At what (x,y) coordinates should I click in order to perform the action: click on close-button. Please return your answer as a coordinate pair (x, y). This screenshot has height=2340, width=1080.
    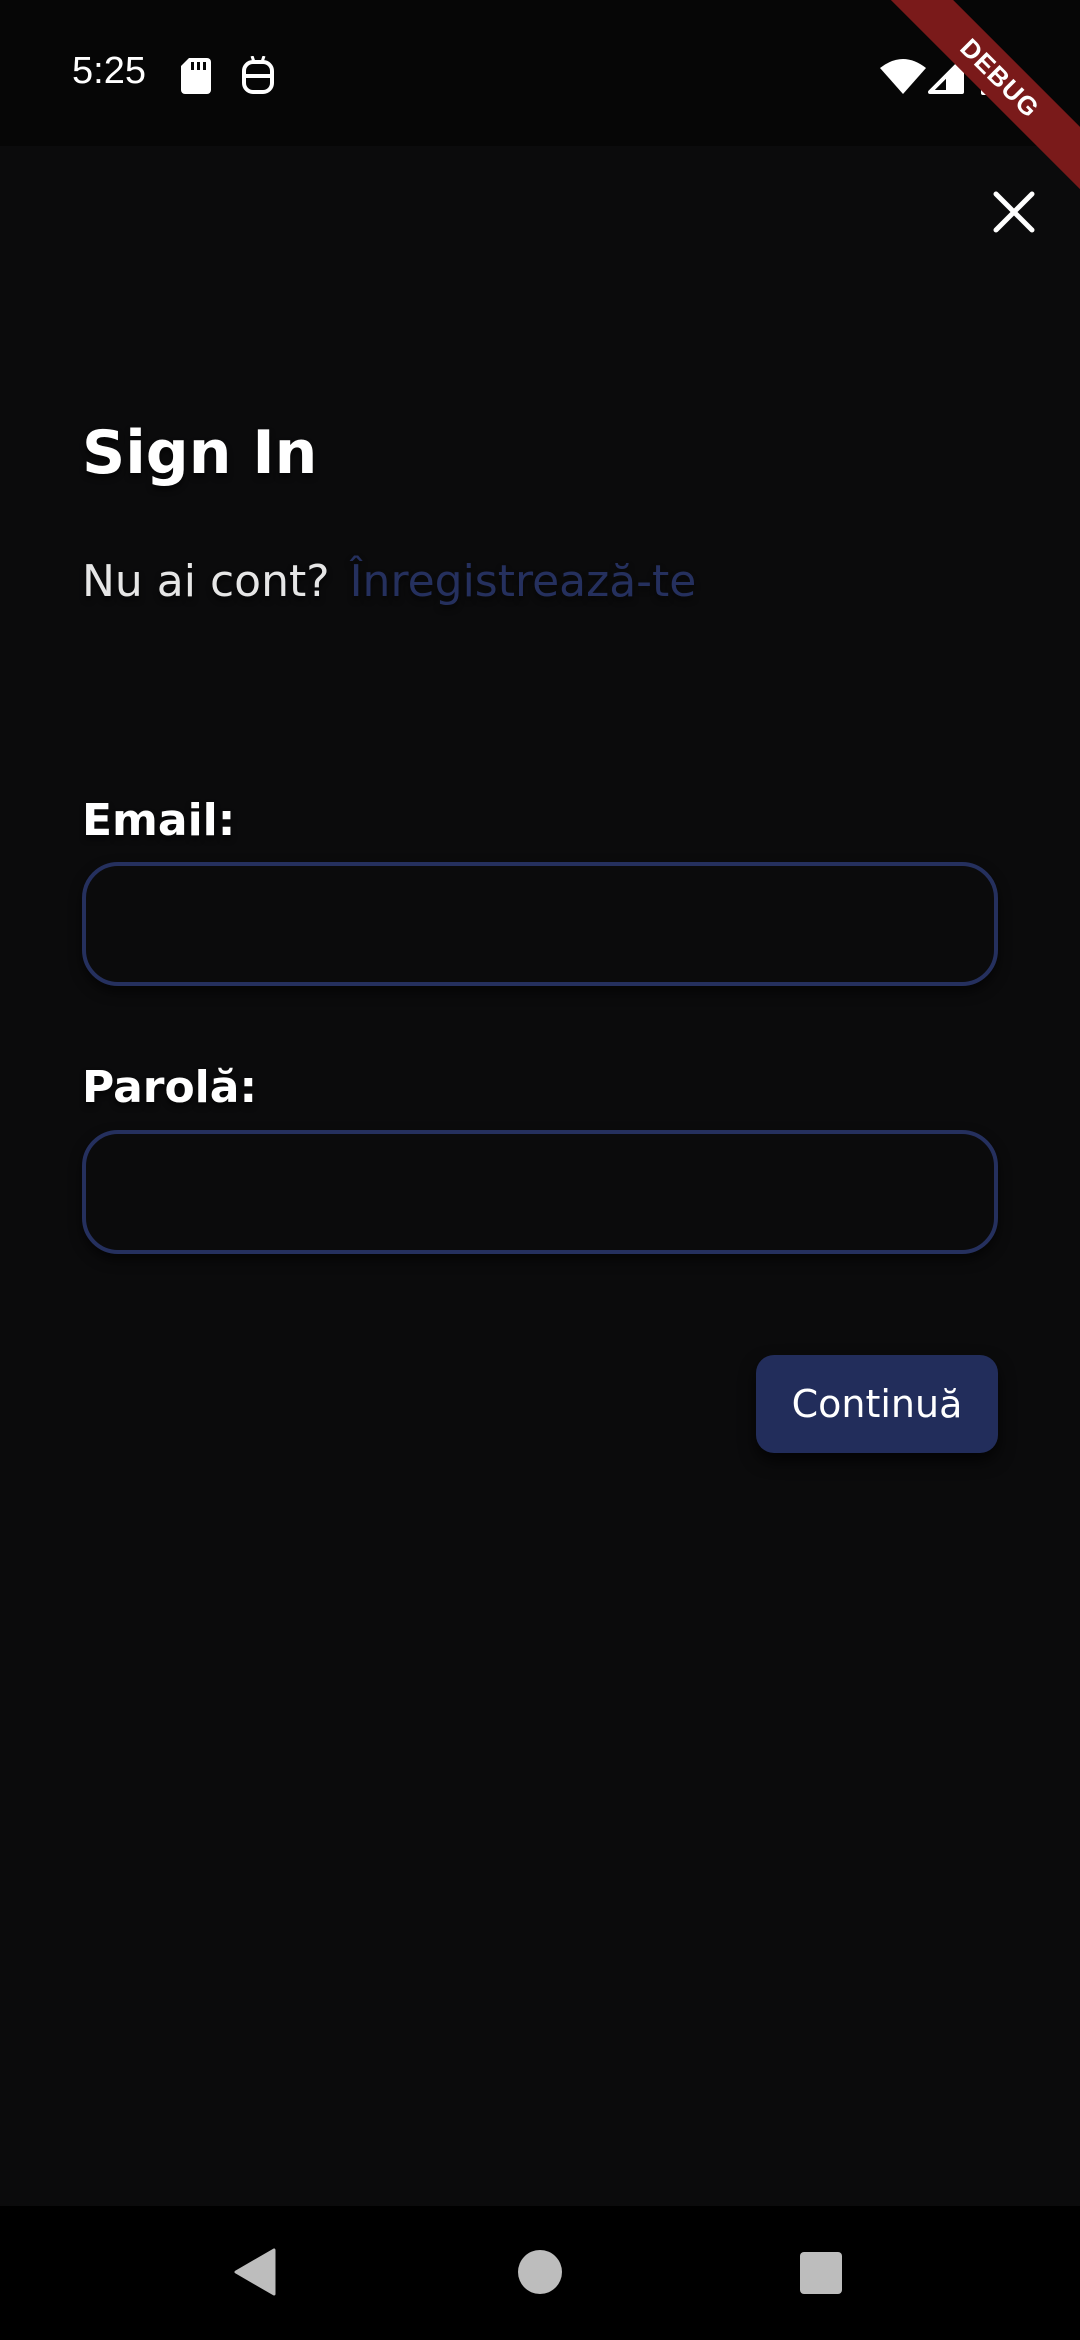
    Looking at the image, I should click on (1014, 212).